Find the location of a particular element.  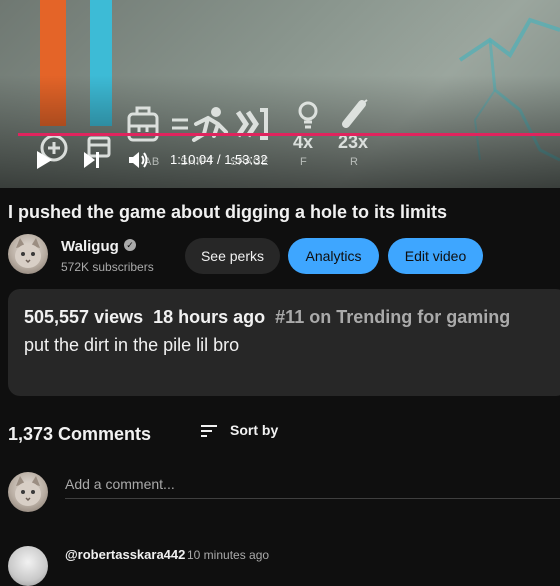

subscriber-count: 572K subscribers is located at coordinates (107, 267).